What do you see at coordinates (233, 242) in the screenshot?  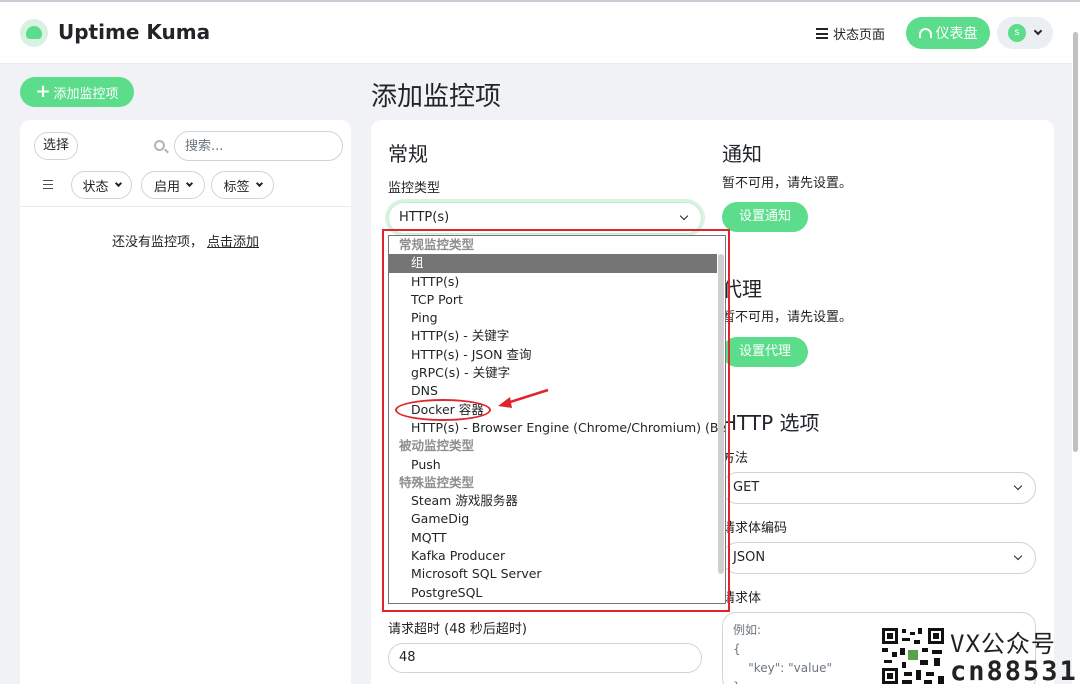 I see `add-monitor-link: 点击添加` at bounding box center [233, 242].